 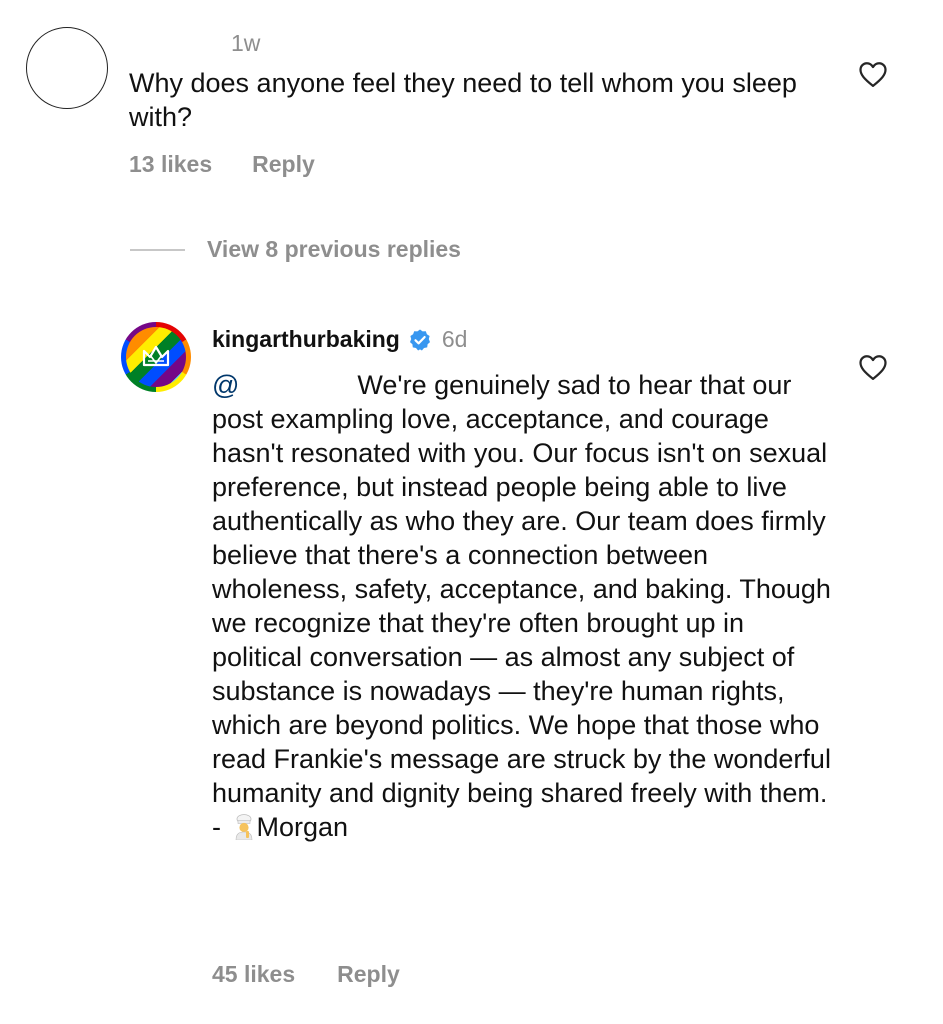 What do you see at coordinates (67, 68) in the screenshot?
I see `commenter-avatar` at bounding box center [67, 68].